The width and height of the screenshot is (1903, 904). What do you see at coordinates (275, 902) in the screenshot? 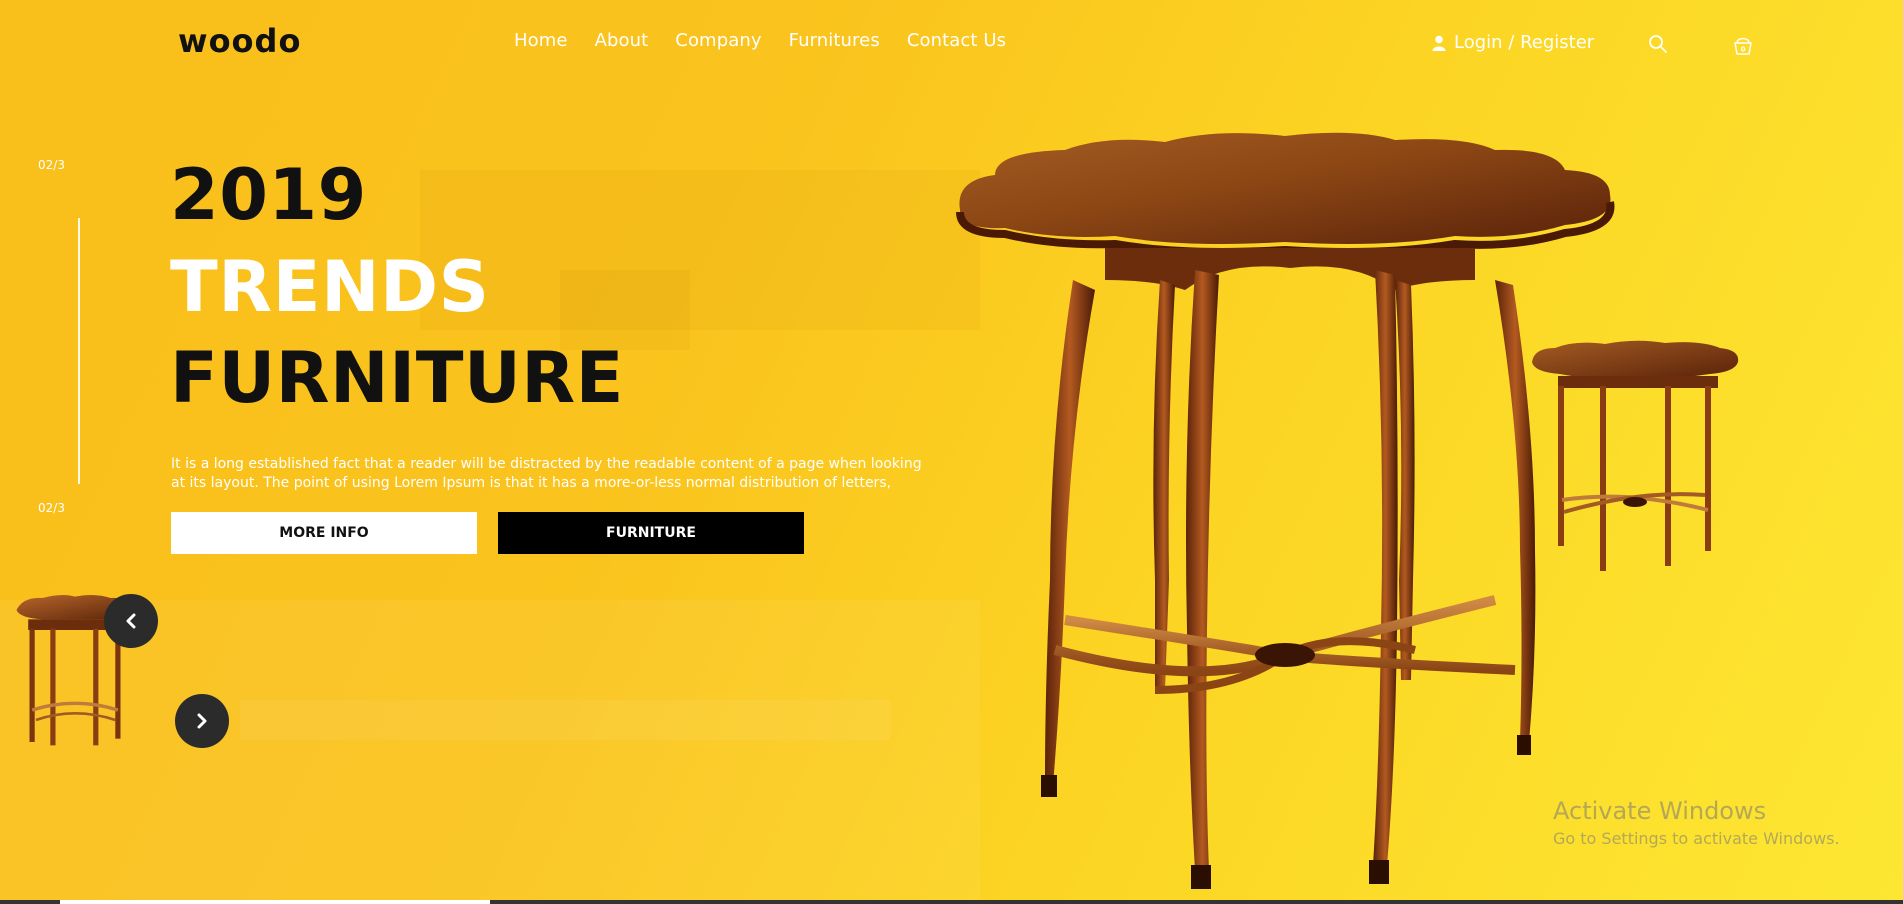
I see `slider-progress-segment` at bounding box center [275, 902].